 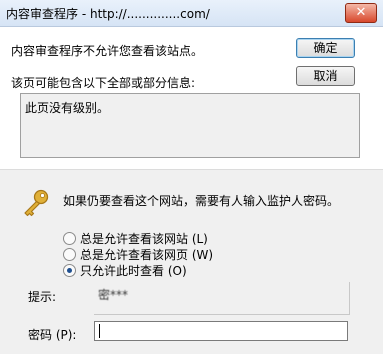 I want to click on radio-allow-site: 总是允许查看该网站 (L), so click(x=135, y=238).